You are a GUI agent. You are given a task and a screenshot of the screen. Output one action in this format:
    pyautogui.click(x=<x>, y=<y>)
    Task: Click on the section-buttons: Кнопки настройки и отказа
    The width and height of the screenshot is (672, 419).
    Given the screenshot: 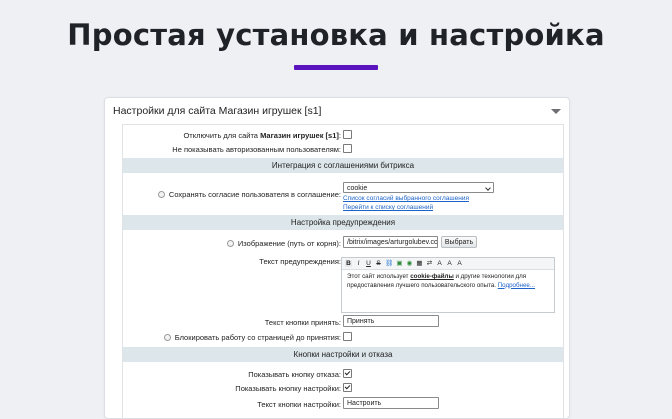 What is the action you would take?
    pyautogui.click(x=343, y=354)
    